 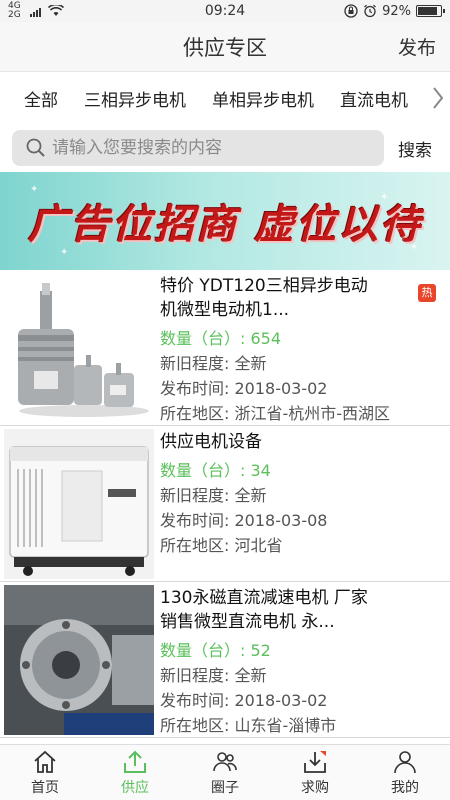 What do you see at coordinates (79, 660) in the screenshot?
I see `product-image-gear-motor` at bounding box center [79, 660].